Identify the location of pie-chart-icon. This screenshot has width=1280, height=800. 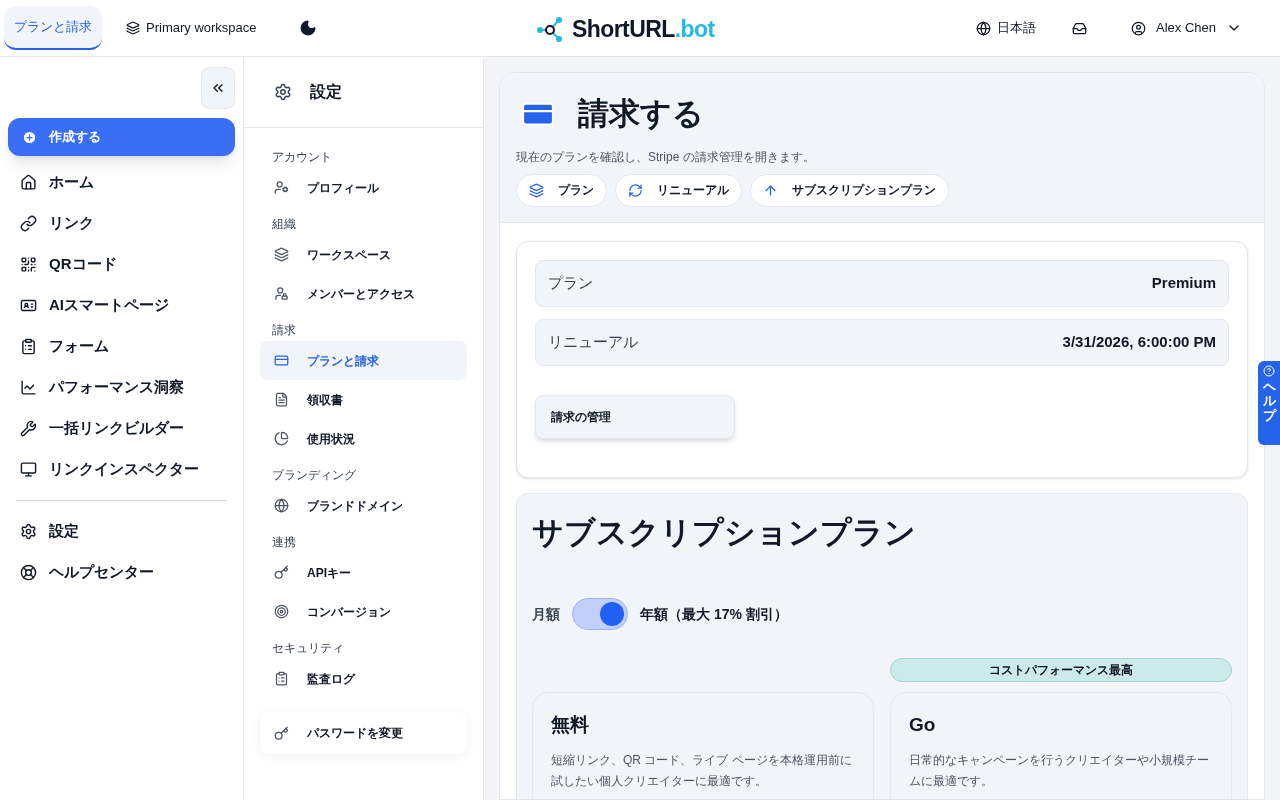
(281, 438).